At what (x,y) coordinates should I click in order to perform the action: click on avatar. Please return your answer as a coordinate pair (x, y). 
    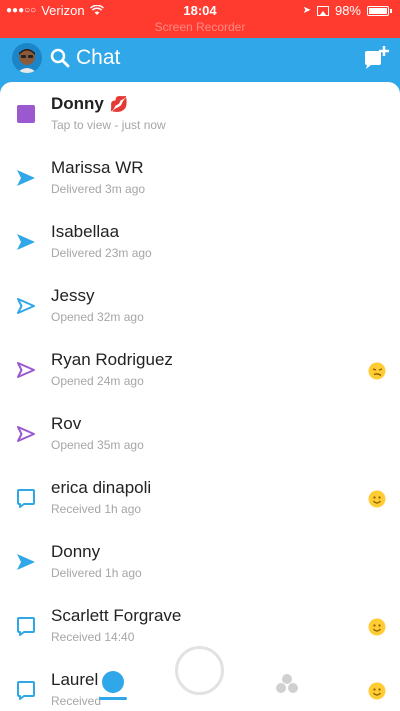
    Looking at the image, I should click on (27, 58).